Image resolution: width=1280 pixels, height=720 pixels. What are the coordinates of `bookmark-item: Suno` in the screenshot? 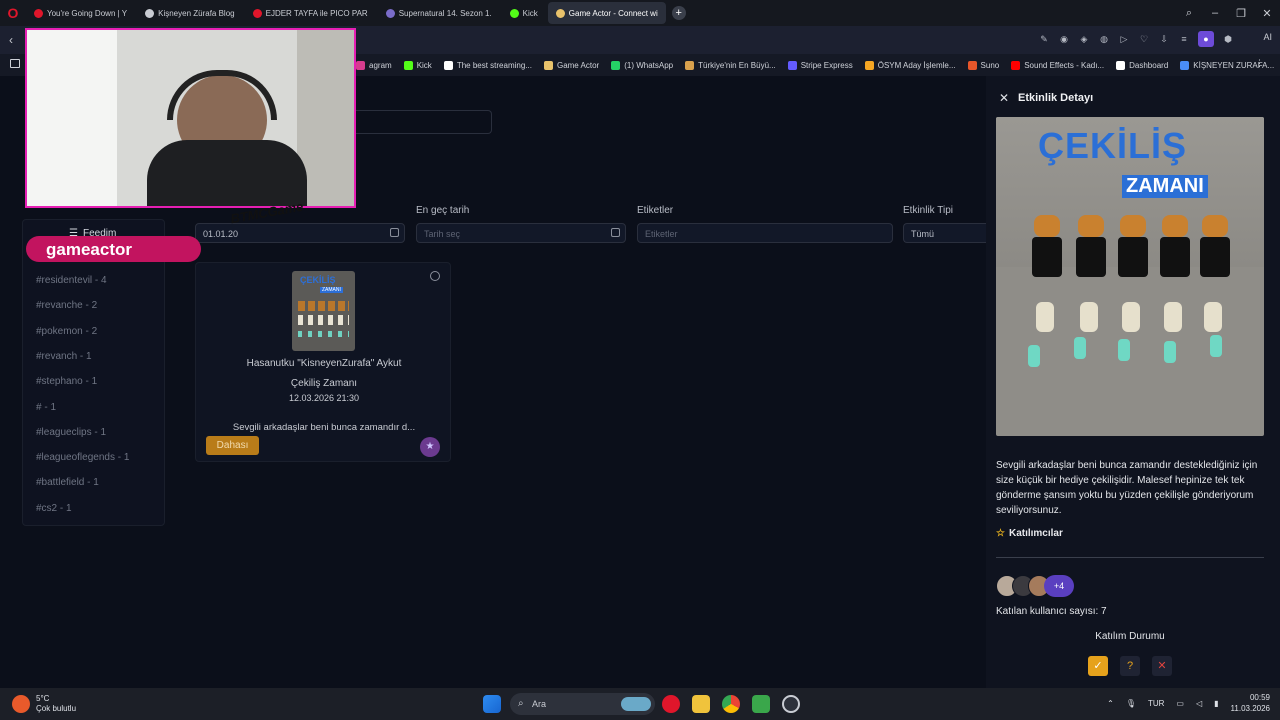 It's located at (983, 65).